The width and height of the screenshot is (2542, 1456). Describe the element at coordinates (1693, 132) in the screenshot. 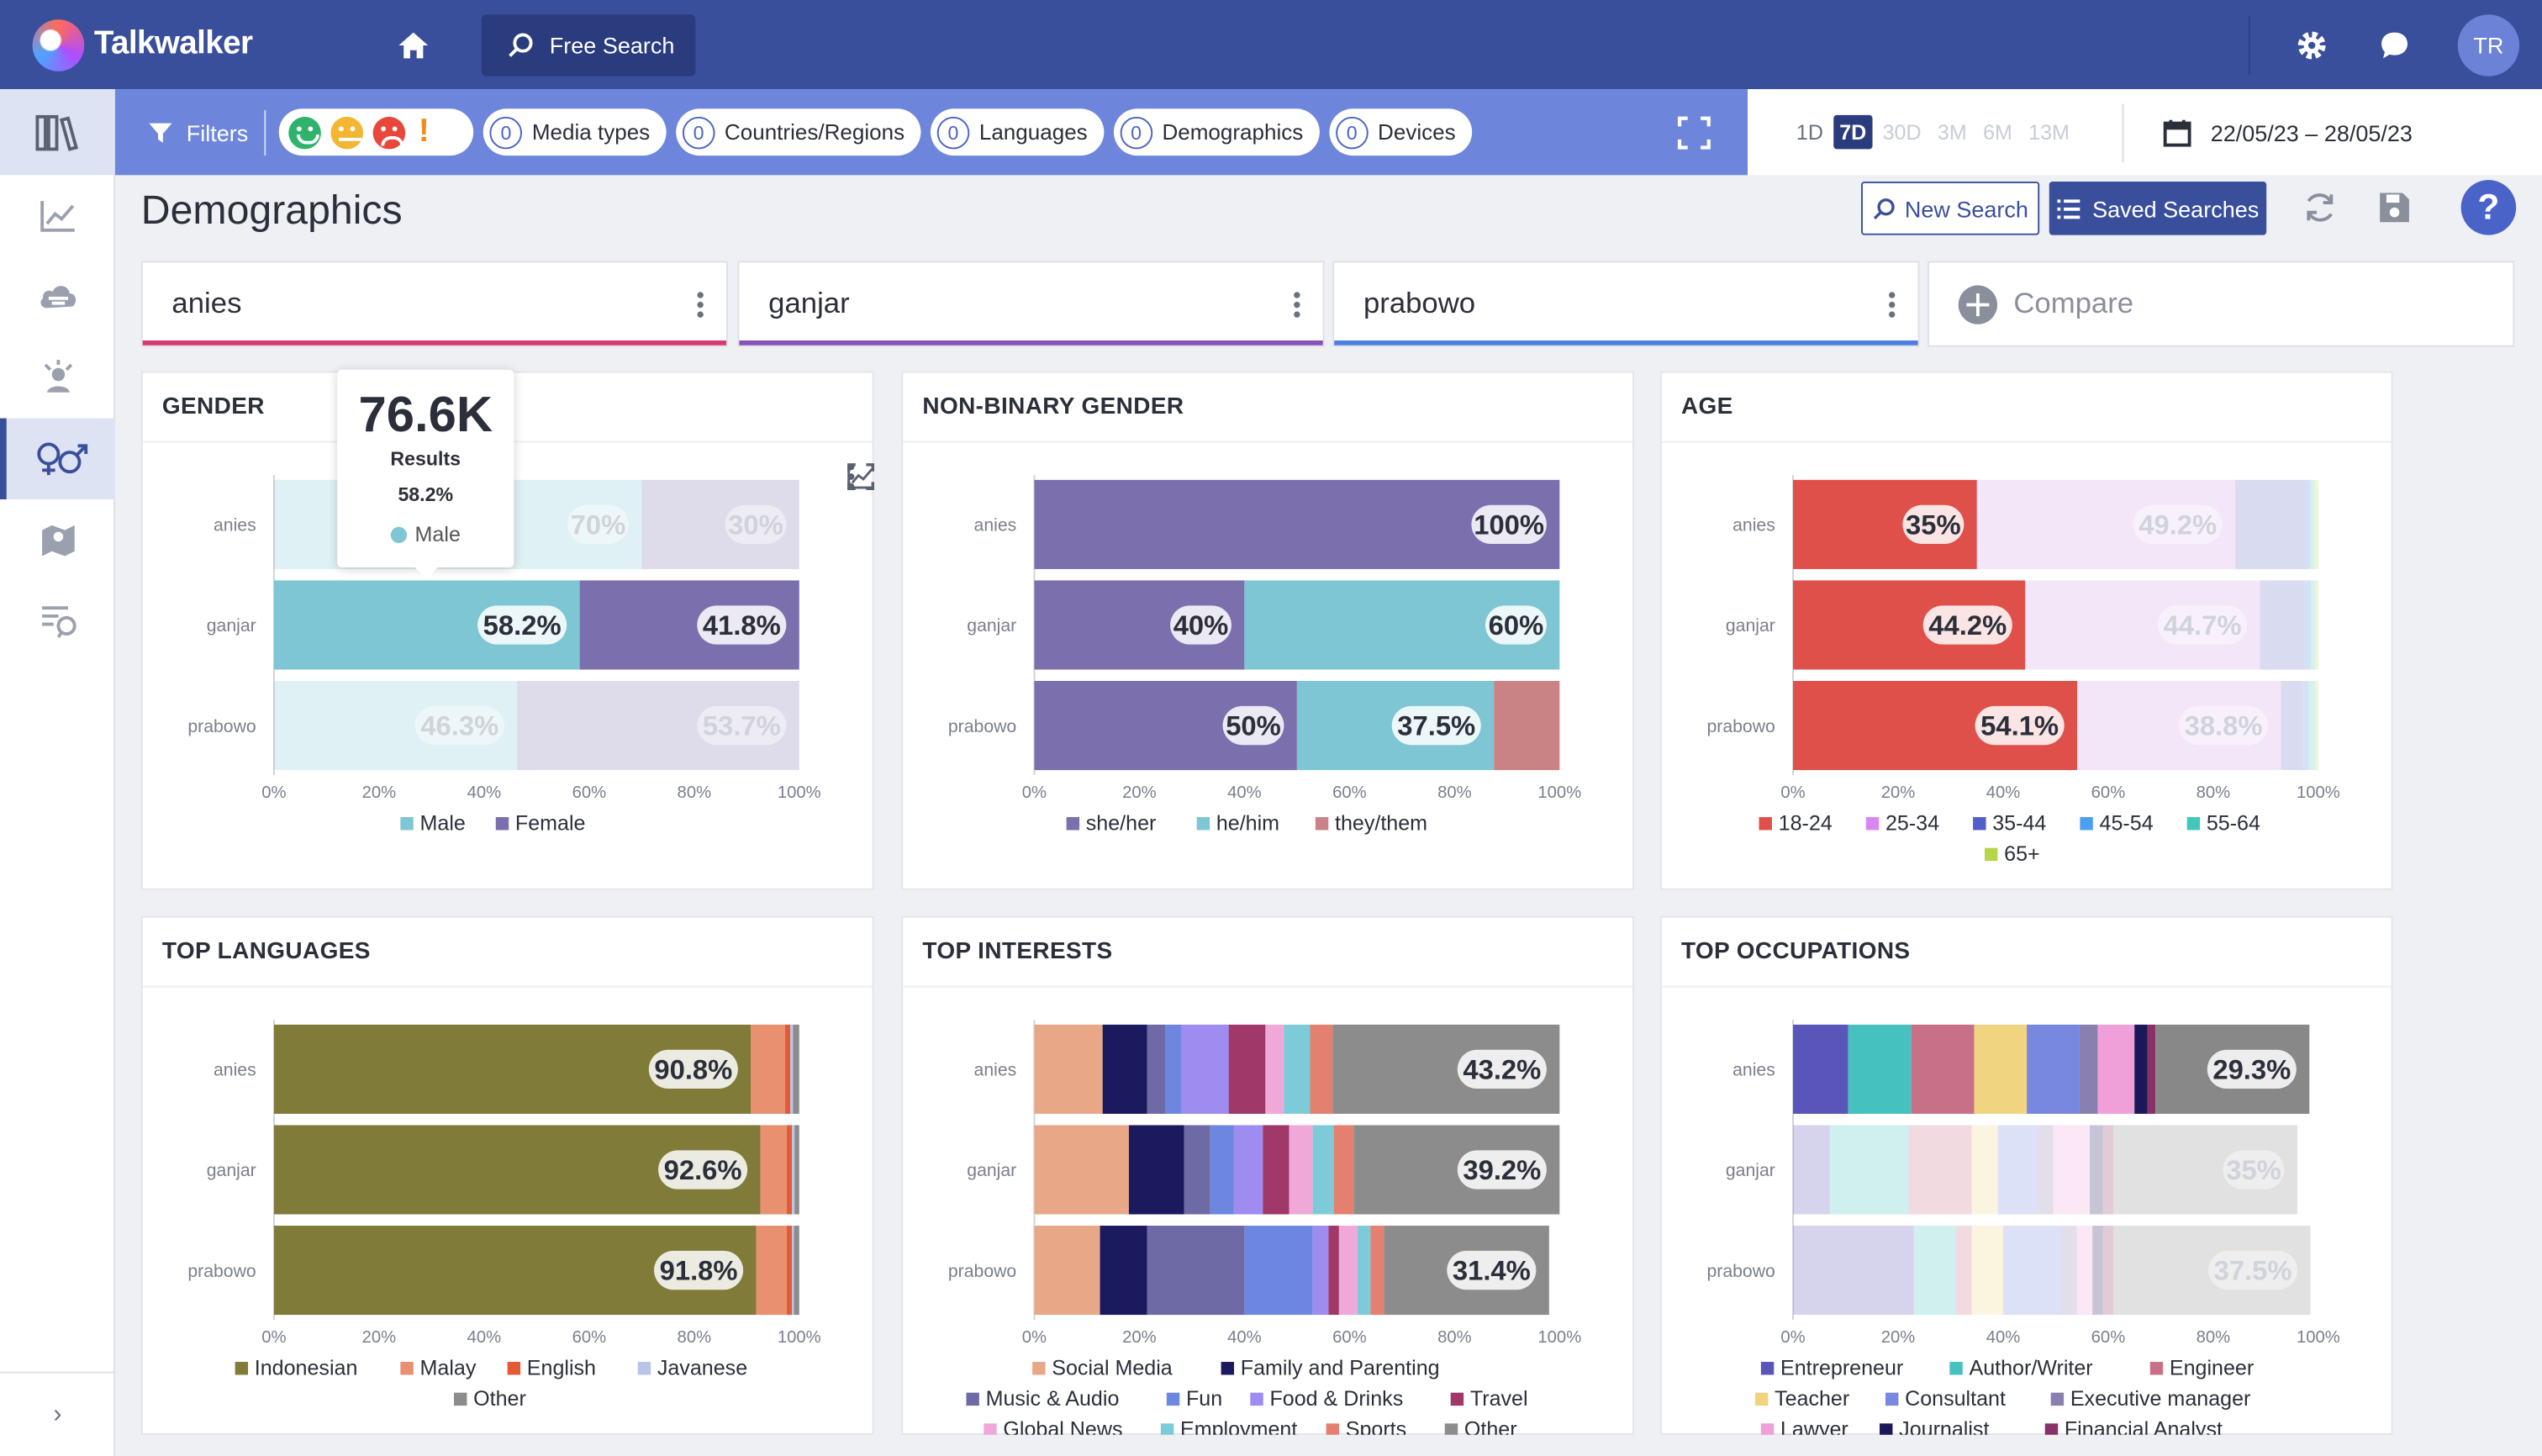

I see `fullscreen-icon` at that location.